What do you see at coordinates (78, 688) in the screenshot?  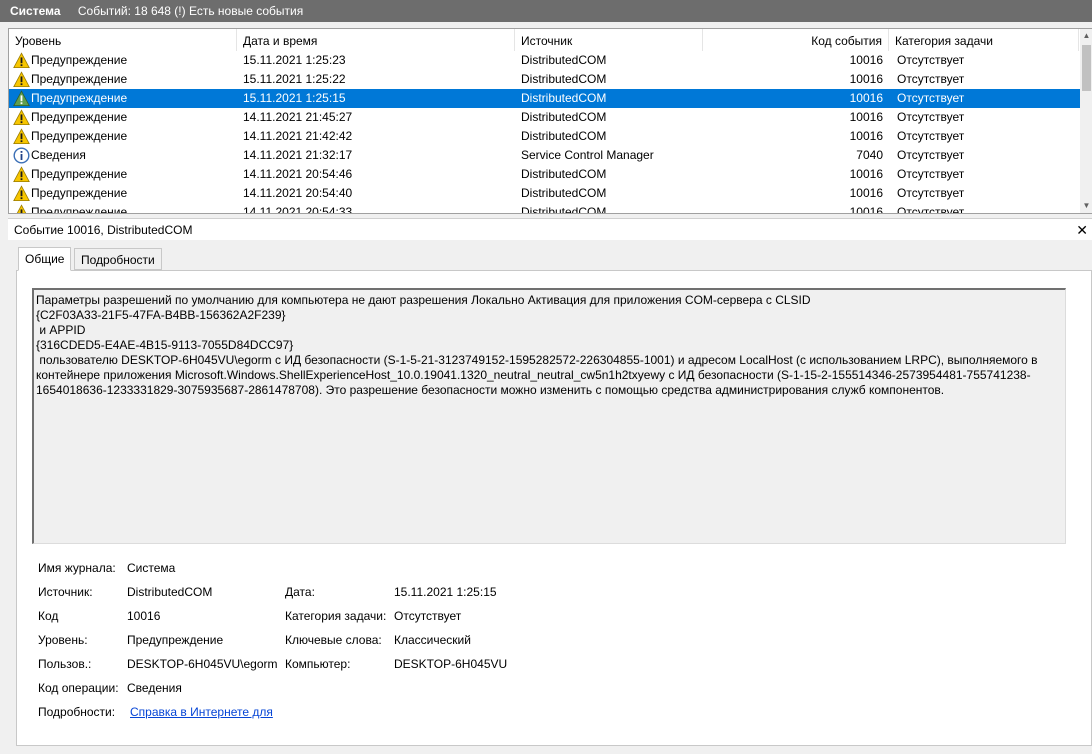 I see `opcode-label: Код операции:` at bounding box center [78, 688].